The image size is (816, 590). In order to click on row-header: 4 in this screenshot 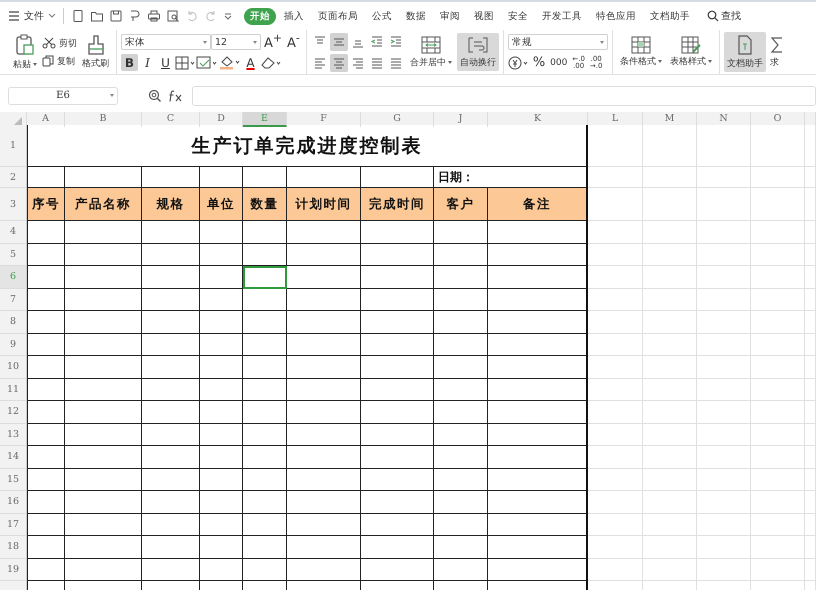, I will do `click(13, 232)`.